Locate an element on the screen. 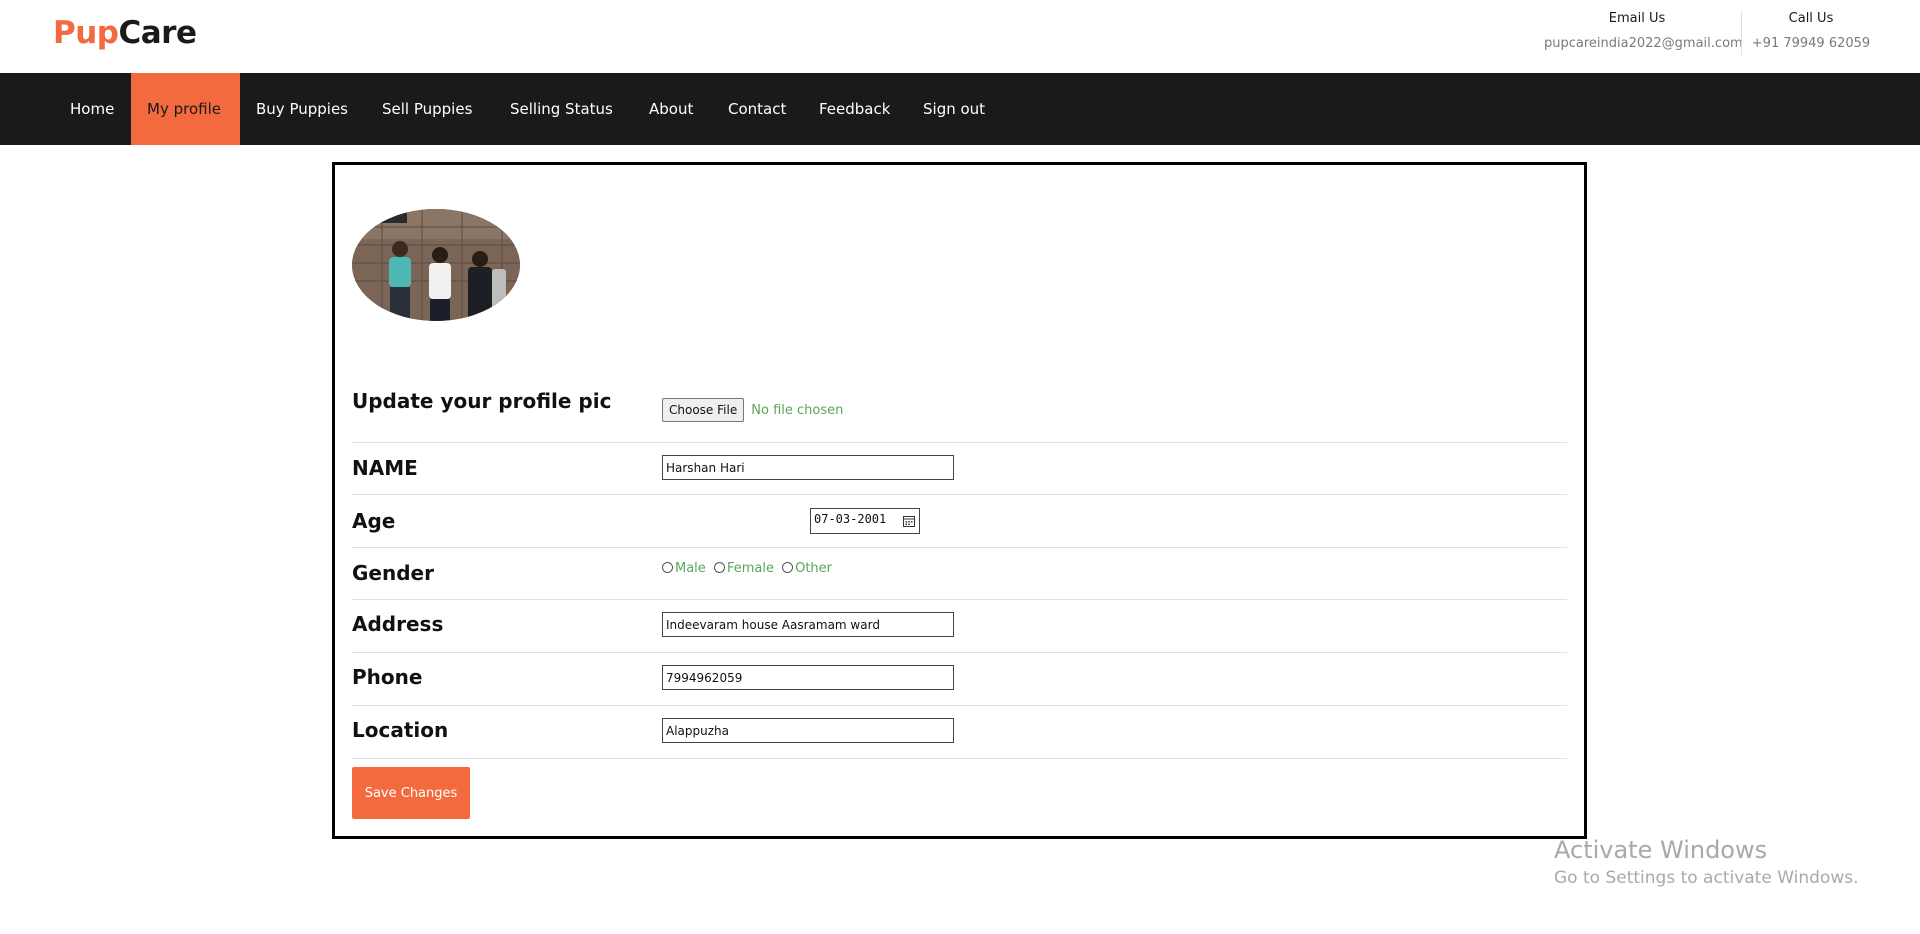 This screenshot has height=934, width=1920. row-location: Location is located at coordinates (959, 732).